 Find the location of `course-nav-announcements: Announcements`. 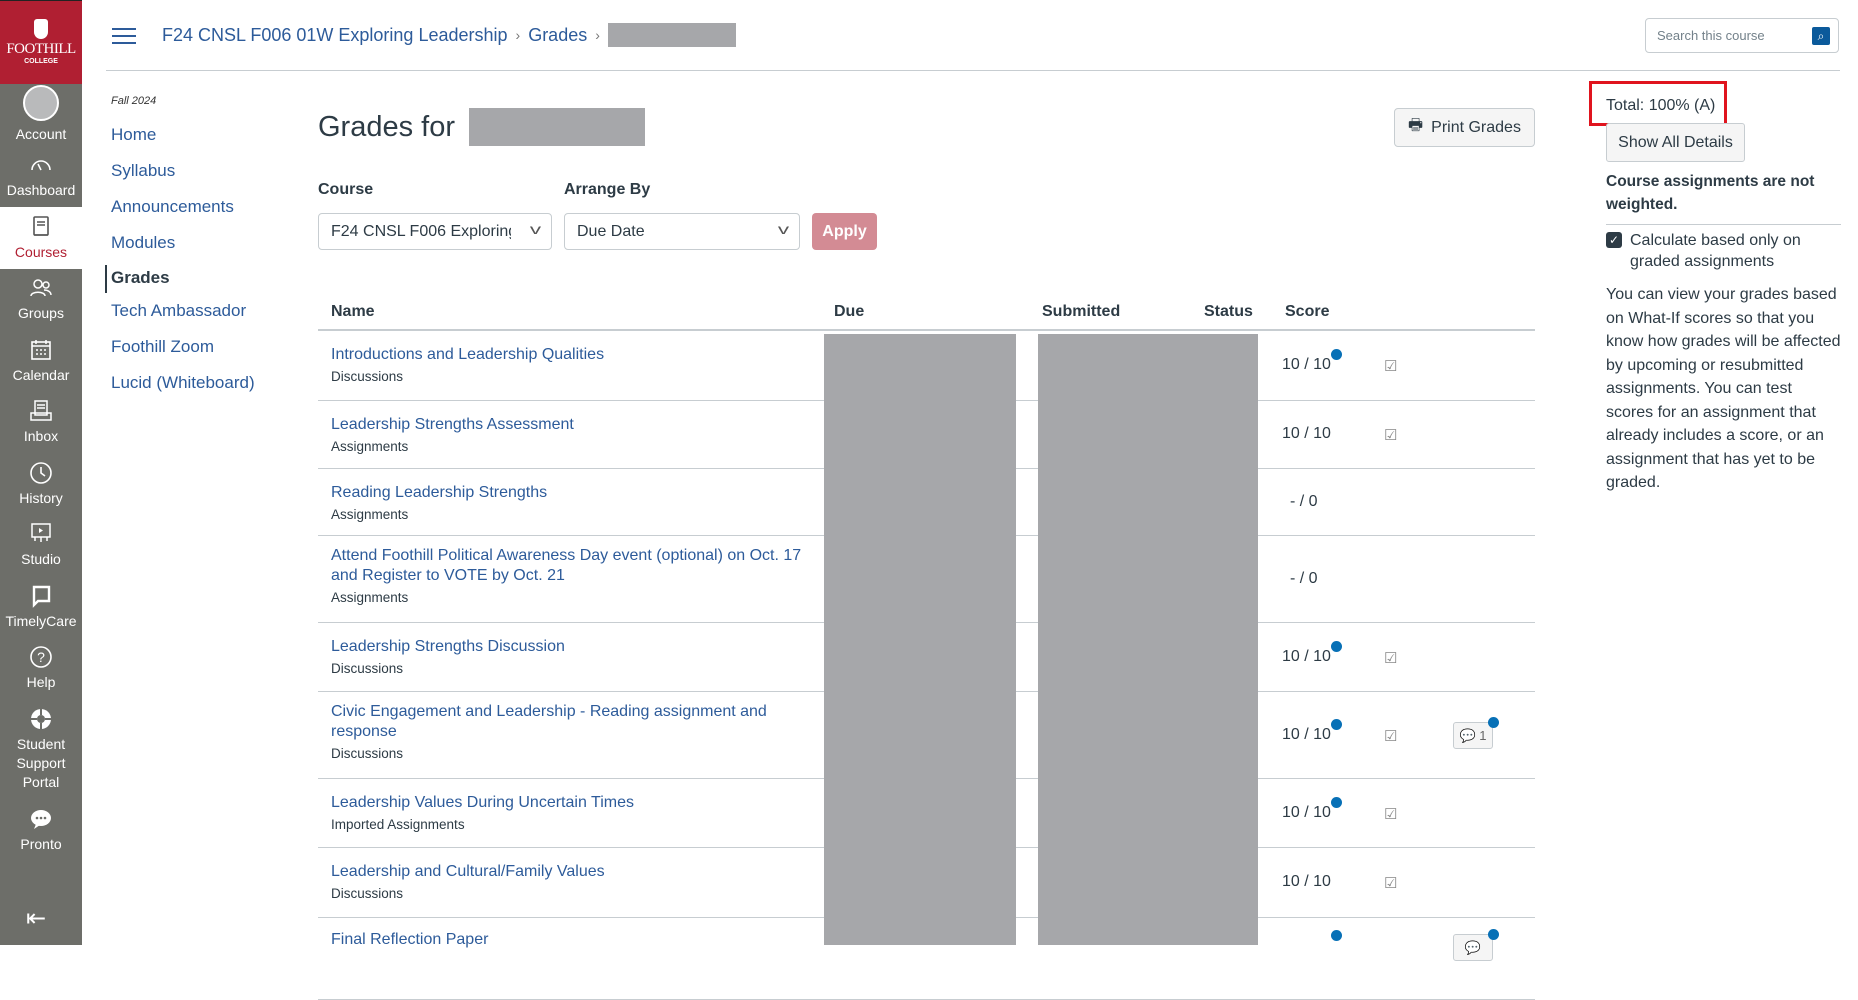

course-nav-announcements: Announcements is located at coordinates (183, 215).